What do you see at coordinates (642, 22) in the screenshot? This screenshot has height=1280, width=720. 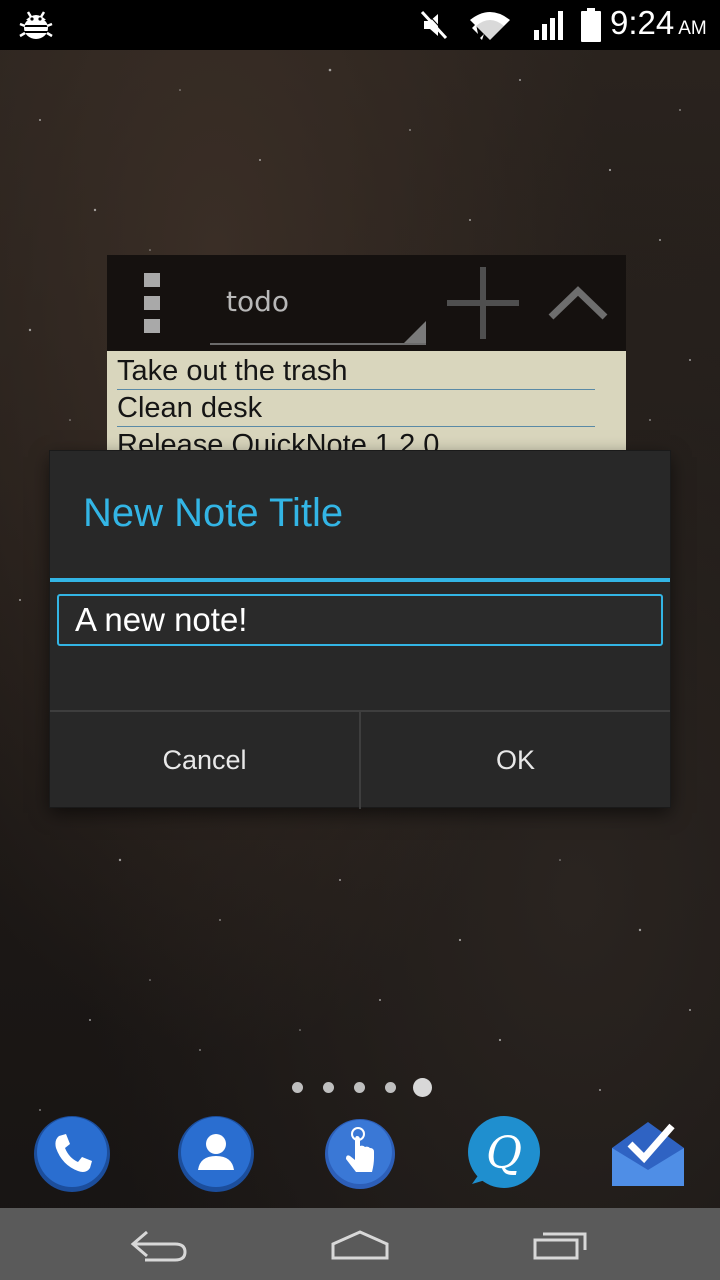 I see `clock-time: 9:24` at bounding box center [642, 22].